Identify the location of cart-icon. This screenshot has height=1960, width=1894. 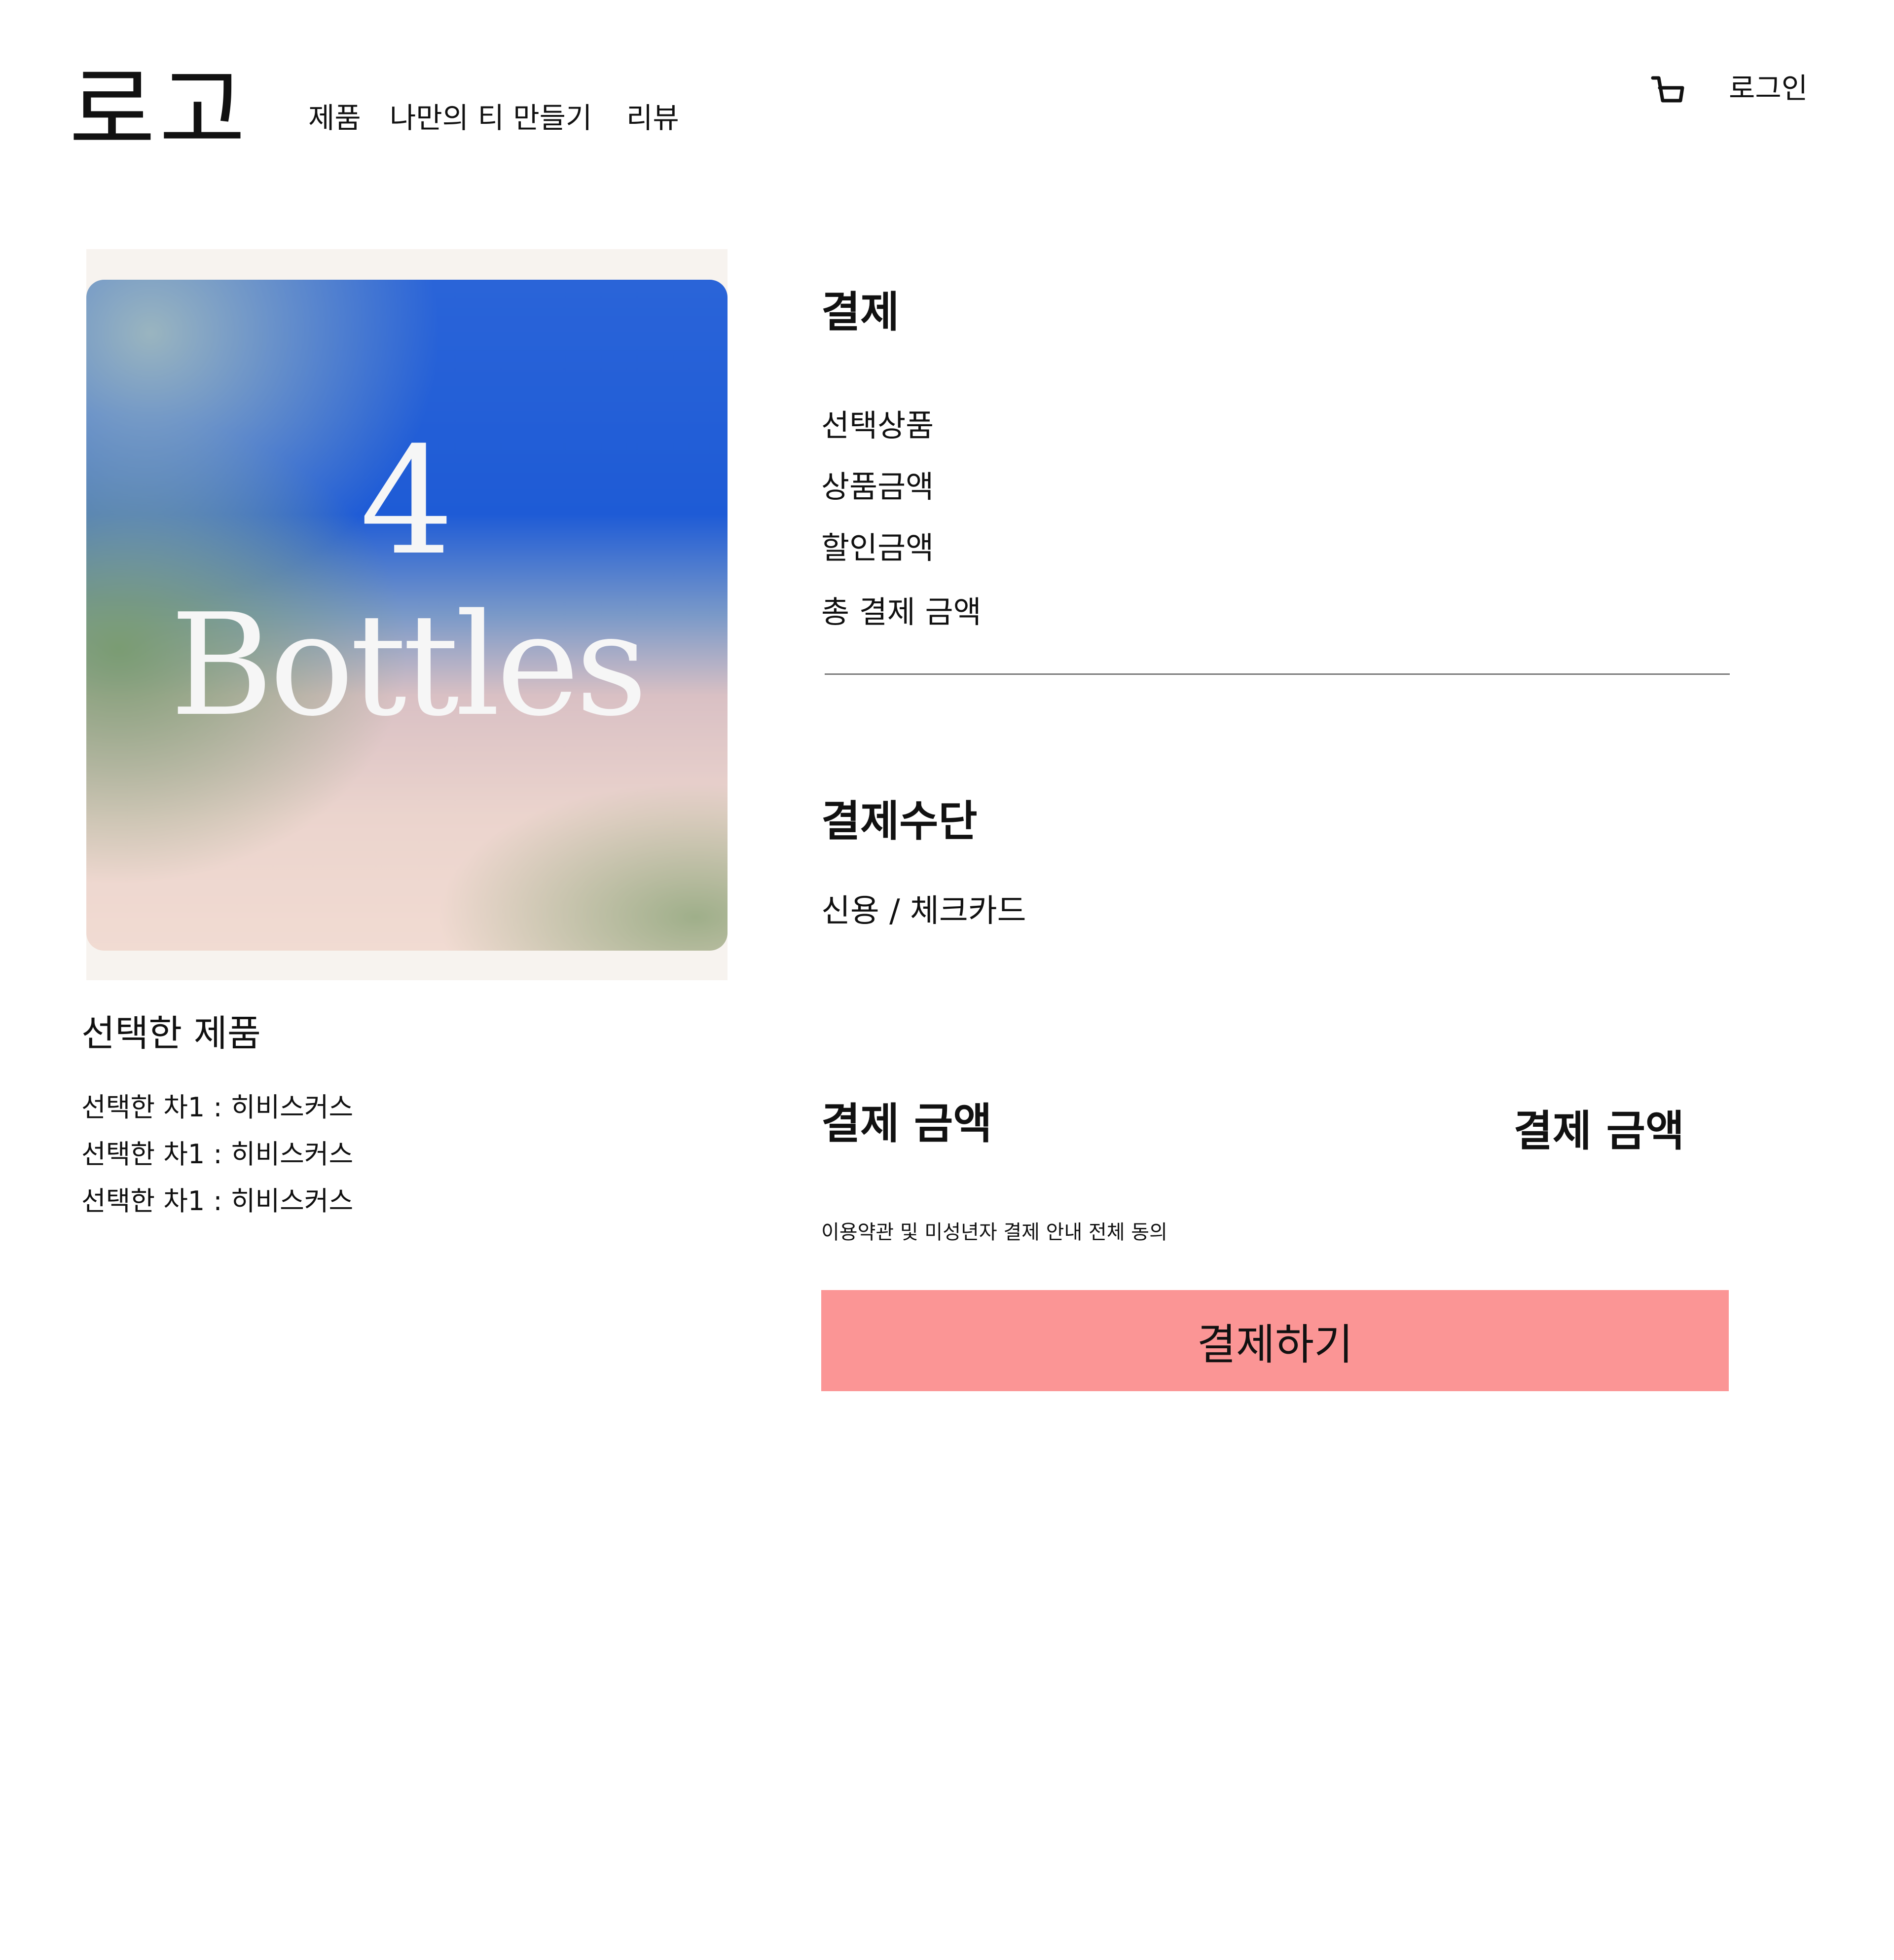
(1669, 93).